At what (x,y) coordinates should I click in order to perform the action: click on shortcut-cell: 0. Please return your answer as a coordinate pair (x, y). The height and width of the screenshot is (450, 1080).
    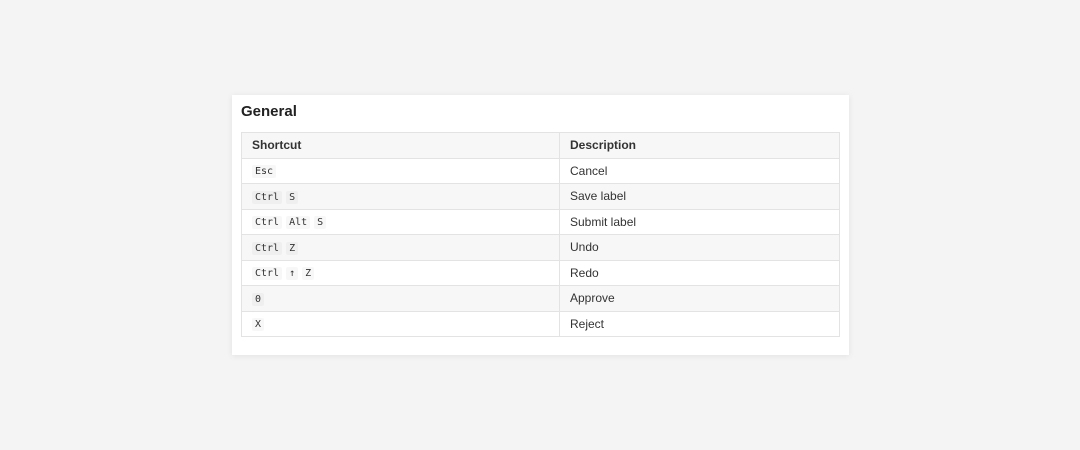
    Looking at the image, I should click on (400, 298).